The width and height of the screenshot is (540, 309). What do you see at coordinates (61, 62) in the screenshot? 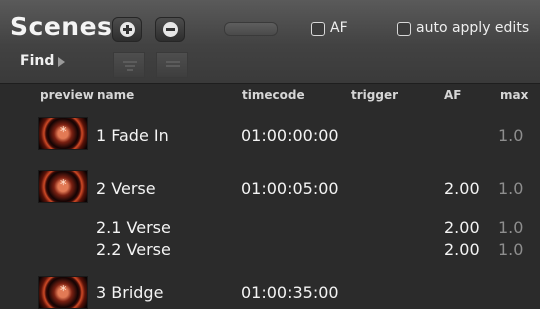
I see `triangle-right-icon` at bounding box center [61, 62].